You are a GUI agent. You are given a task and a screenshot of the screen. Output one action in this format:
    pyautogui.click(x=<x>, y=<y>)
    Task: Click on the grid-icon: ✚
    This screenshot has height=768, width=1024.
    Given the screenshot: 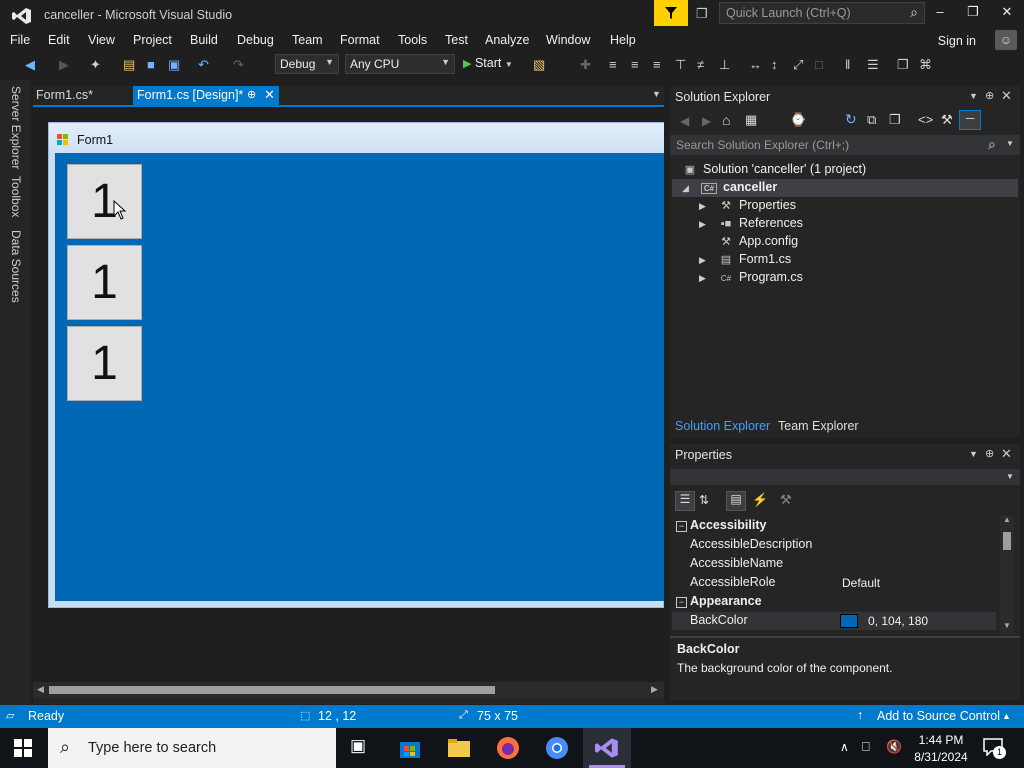 What is the action you would take?
    pyautogui.click(x=585, y=65)
    